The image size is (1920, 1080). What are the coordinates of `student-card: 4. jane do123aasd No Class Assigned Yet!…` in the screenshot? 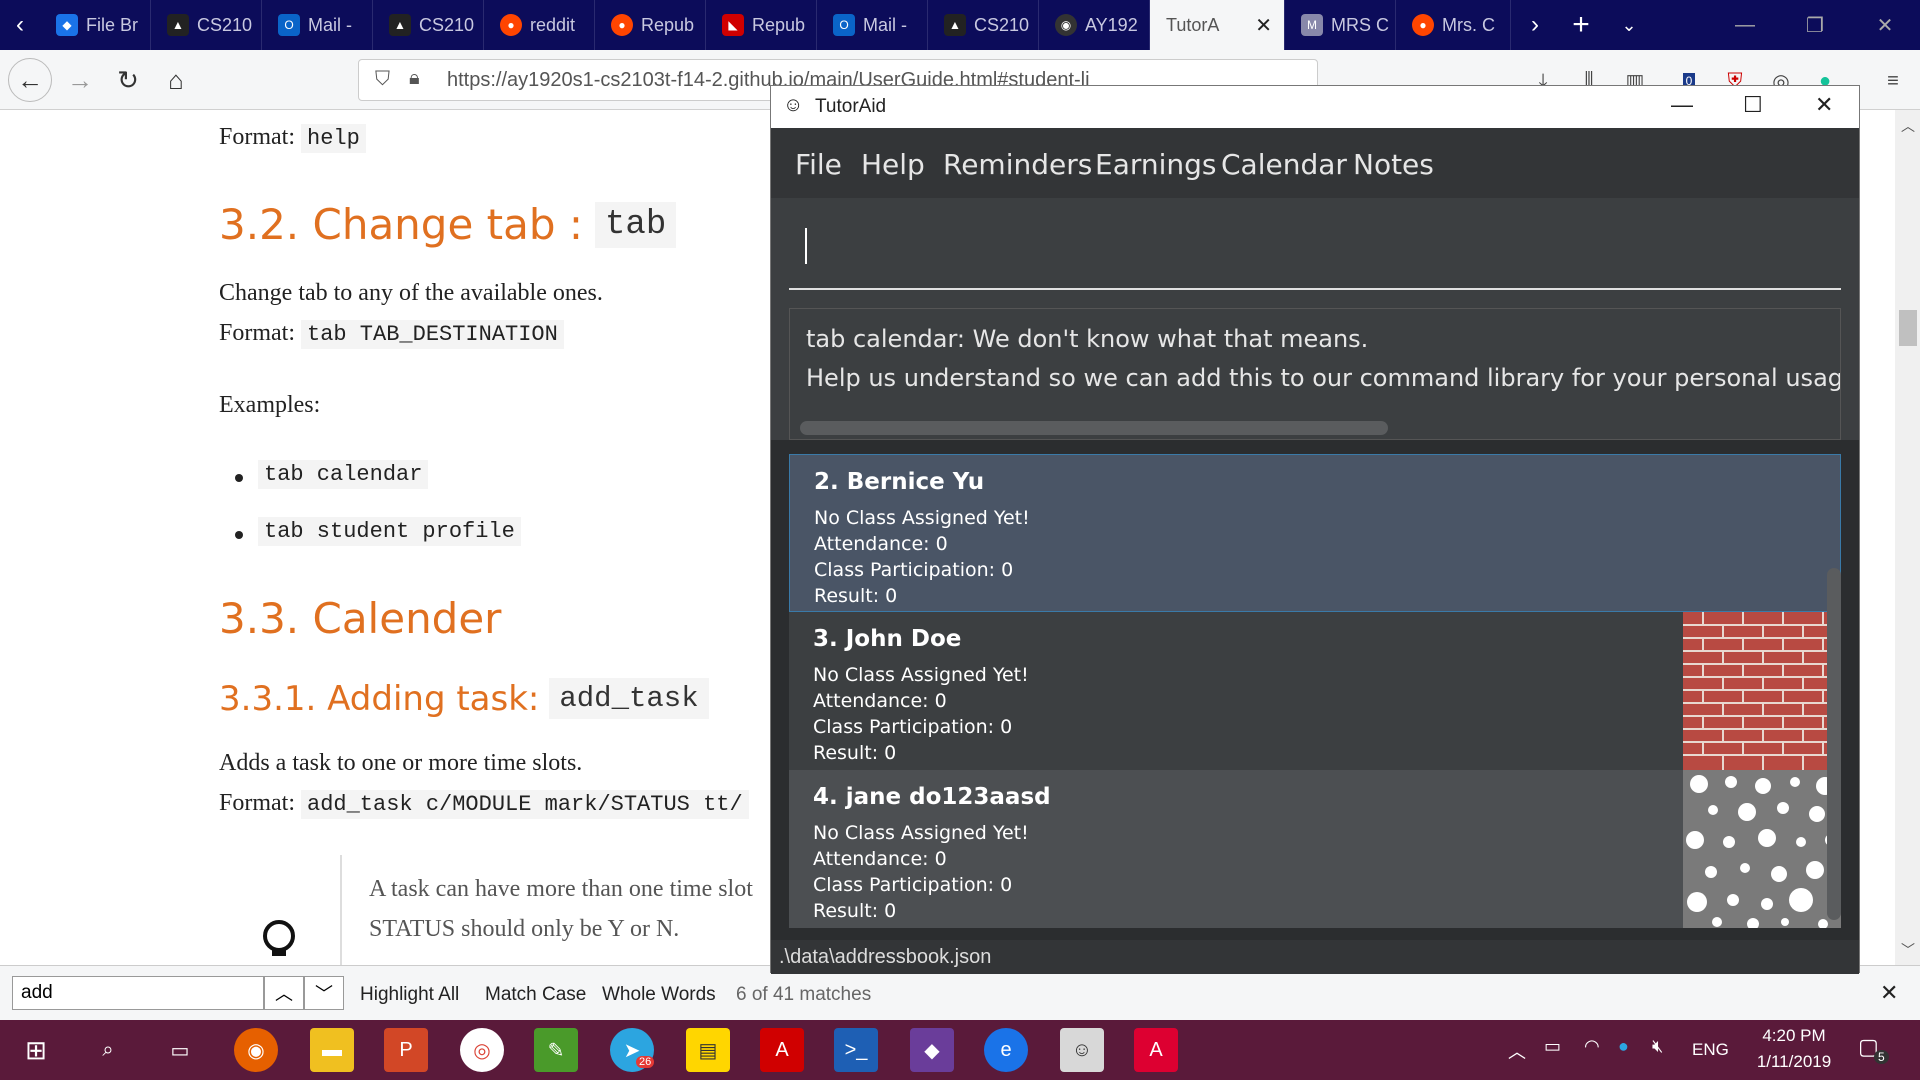 It's located at (1315, 850).